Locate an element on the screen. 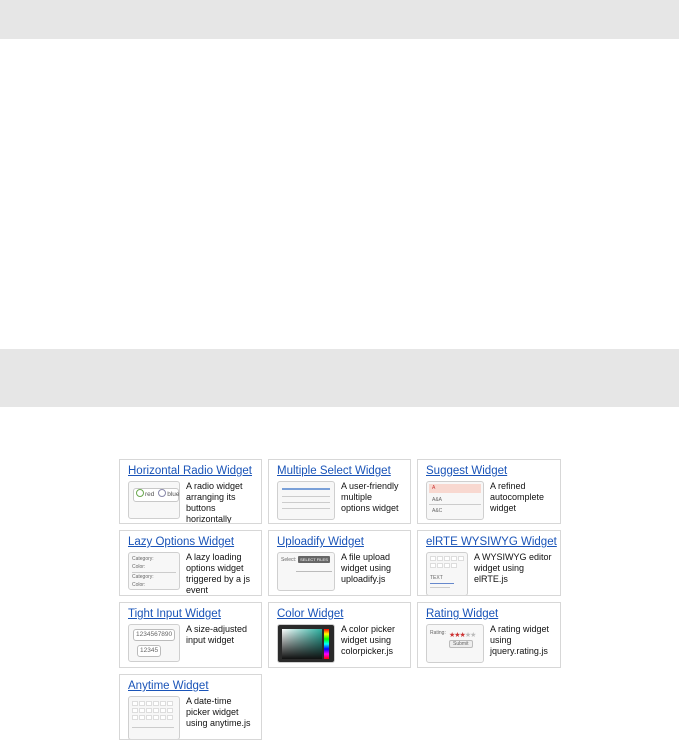 This screenshot has width=679, height=746. suggest-option: A&C is located at coordinates (437, 511).